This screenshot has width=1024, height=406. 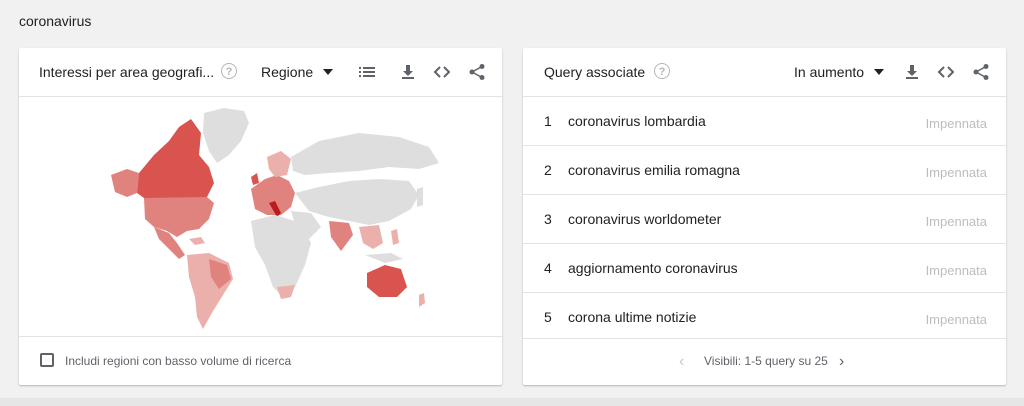 I want to click on map-region-philippines, so click(x=395, y=237).